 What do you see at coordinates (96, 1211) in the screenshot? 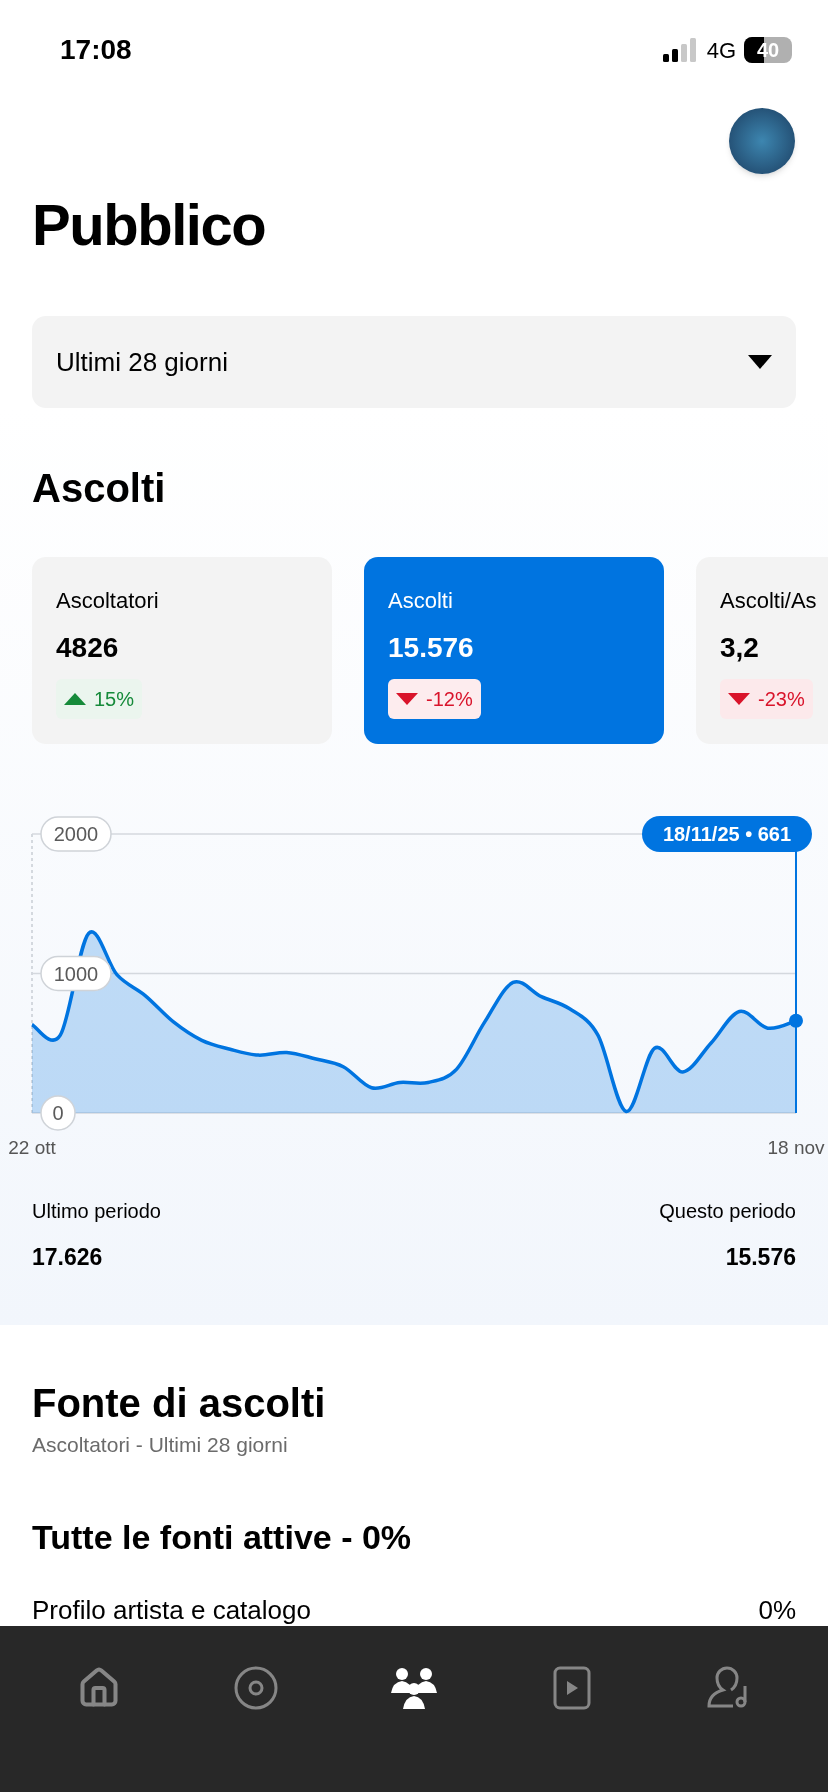
I see `previous-period-label: Ultimo periodo` at bounding box center [96, 1211].